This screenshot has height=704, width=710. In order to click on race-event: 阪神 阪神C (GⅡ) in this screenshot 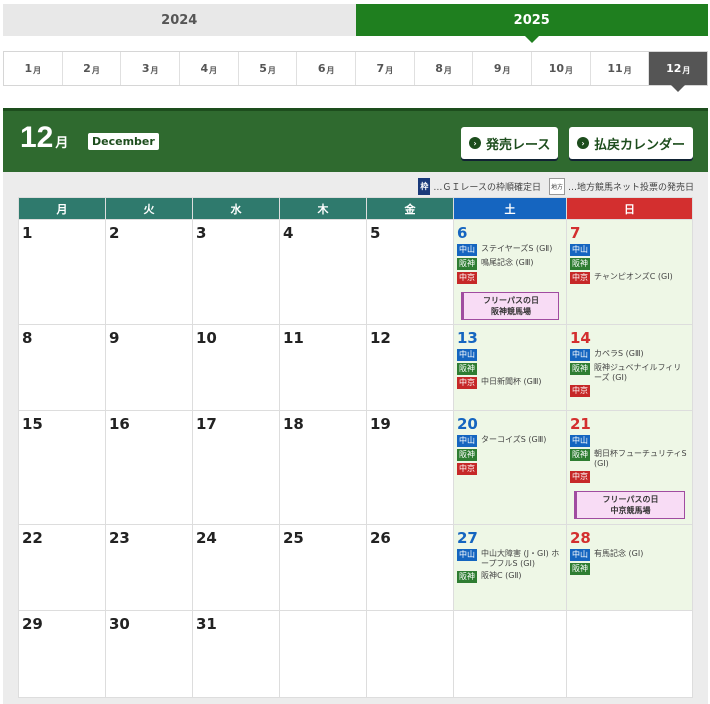, I will do `click(510, 577)`.